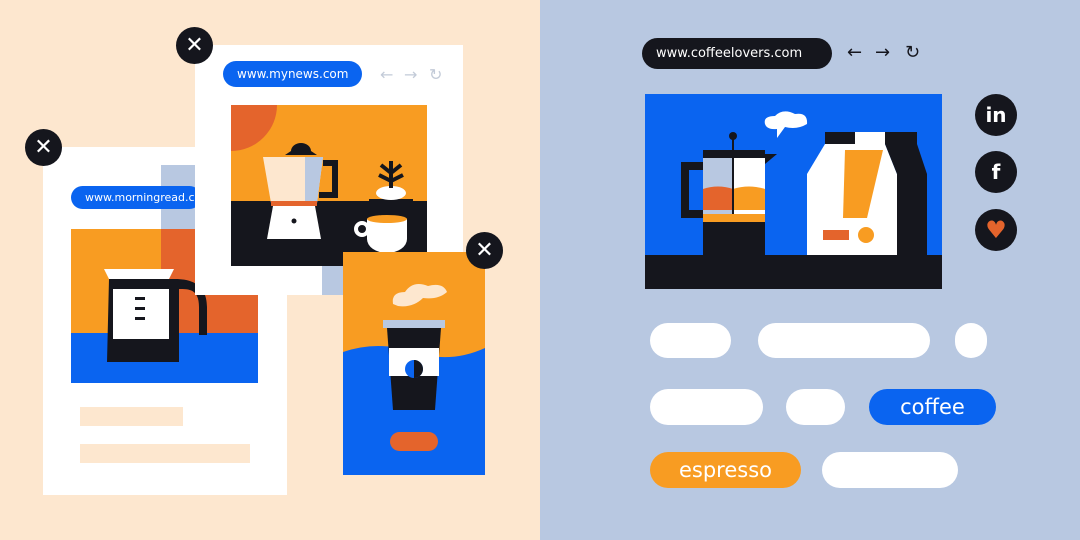 The image size is (1080, 540). I want to click on coffee-hero-image, so click(793, 191).